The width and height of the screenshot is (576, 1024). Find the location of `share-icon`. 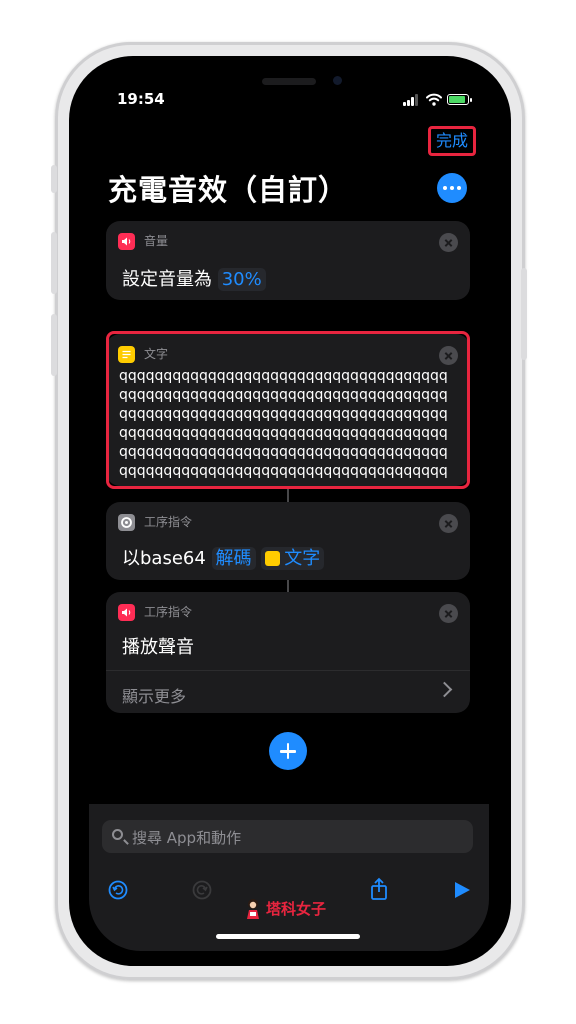

share-icon is located at coordinates (379, 889).